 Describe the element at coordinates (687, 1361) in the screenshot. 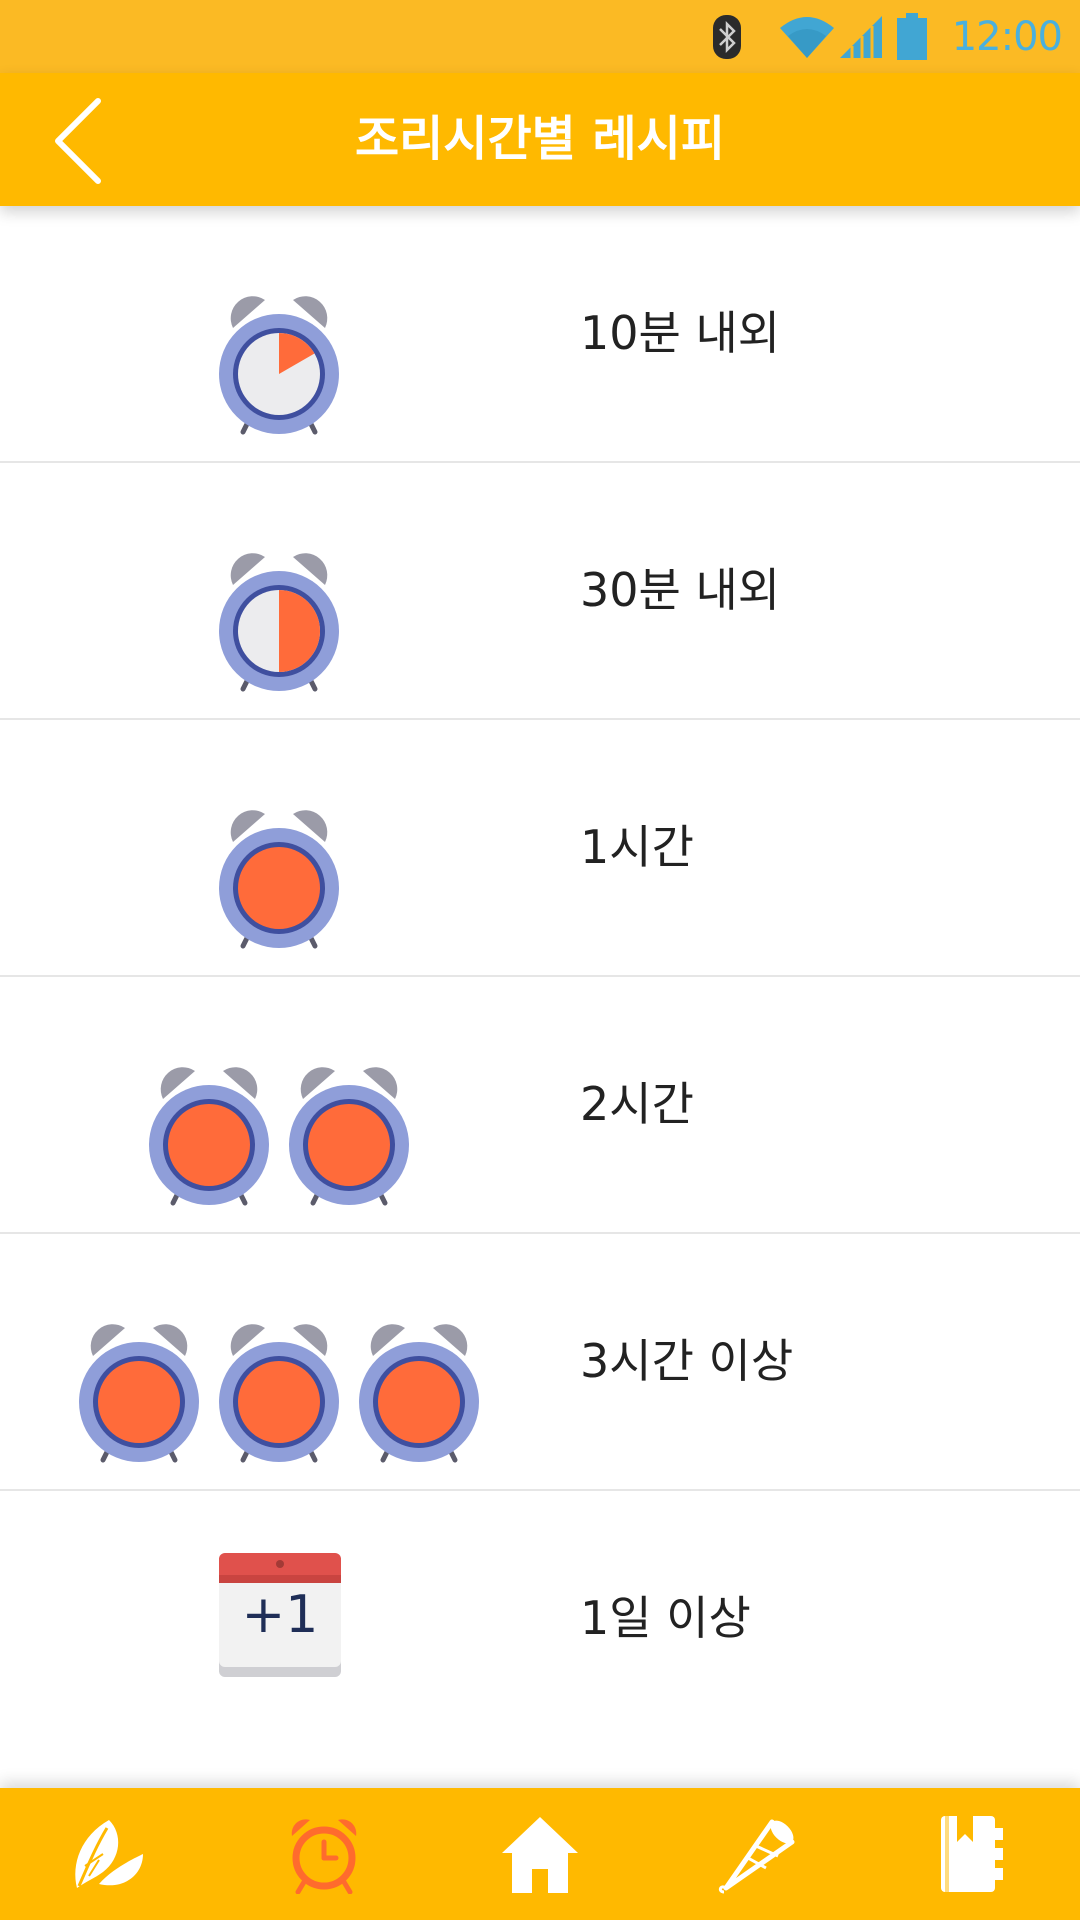

I see `list-item-label: 3시간 이상` at that location.